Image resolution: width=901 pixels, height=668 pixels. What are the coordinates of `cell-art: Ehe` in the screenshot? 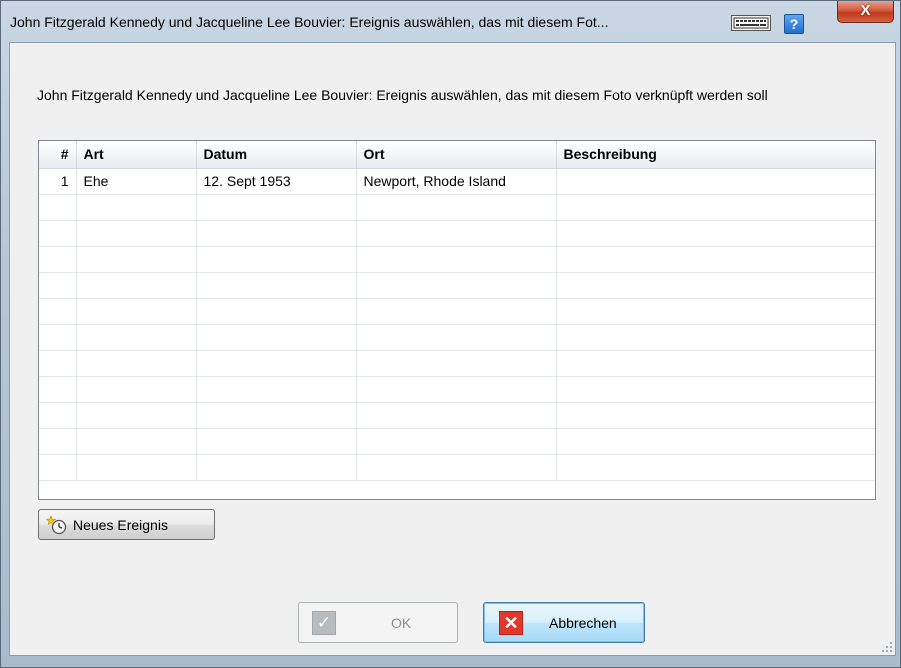 It's located at (136, 181).